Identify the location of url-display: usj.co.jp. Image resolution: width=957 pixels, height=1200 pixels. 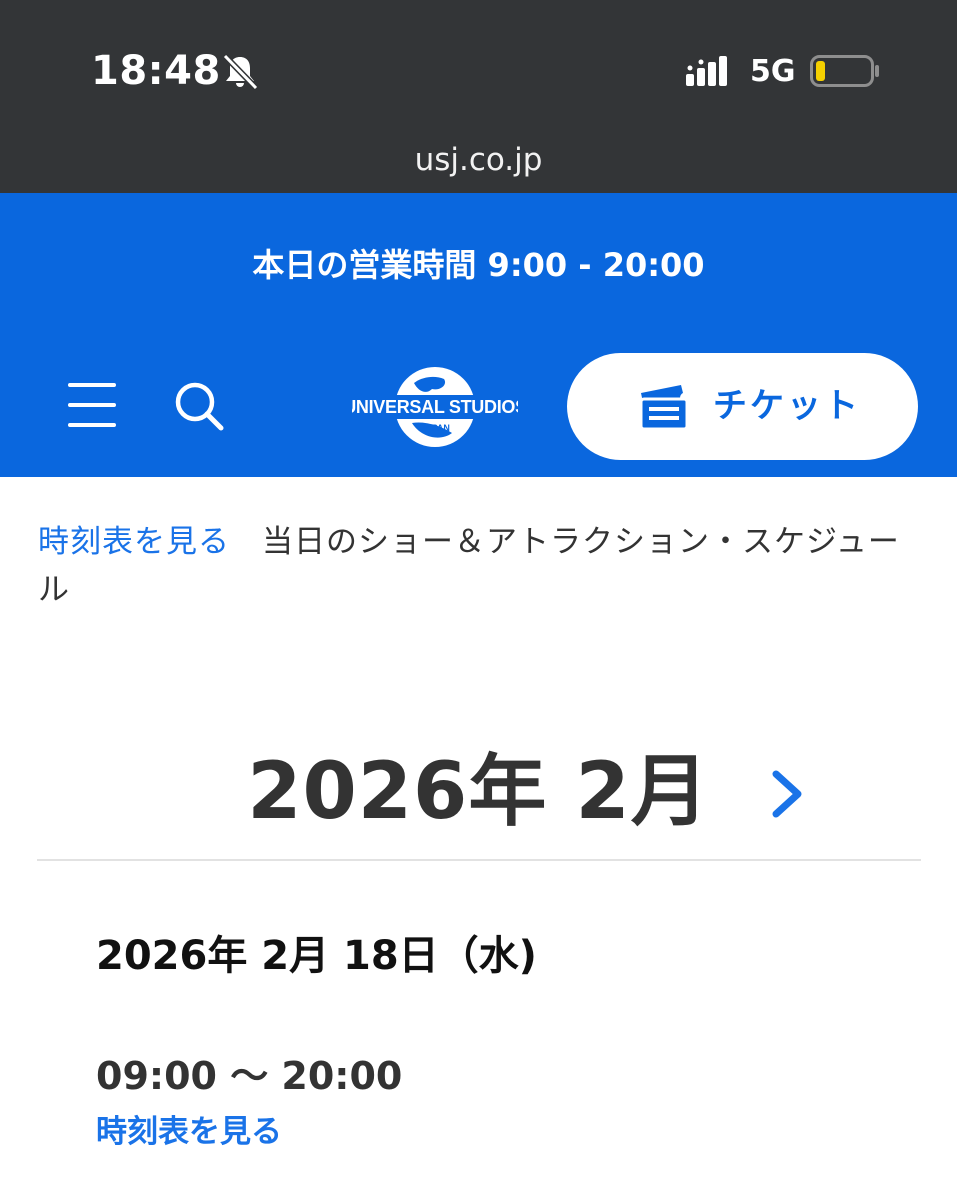
(478, 160).